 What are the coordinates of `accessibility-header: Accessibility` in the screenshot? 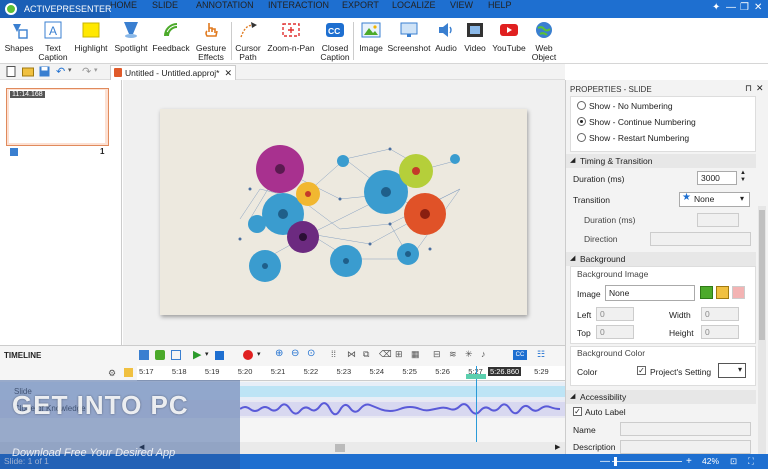 It's located at (661, 397).